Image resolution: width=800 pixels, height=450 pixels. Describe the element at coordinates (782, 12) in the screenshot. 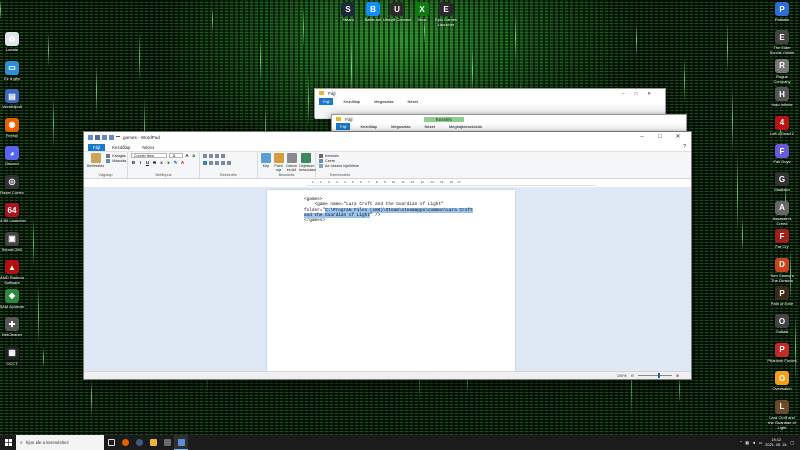

I see `desktop-icon: P Palladin` at that location.